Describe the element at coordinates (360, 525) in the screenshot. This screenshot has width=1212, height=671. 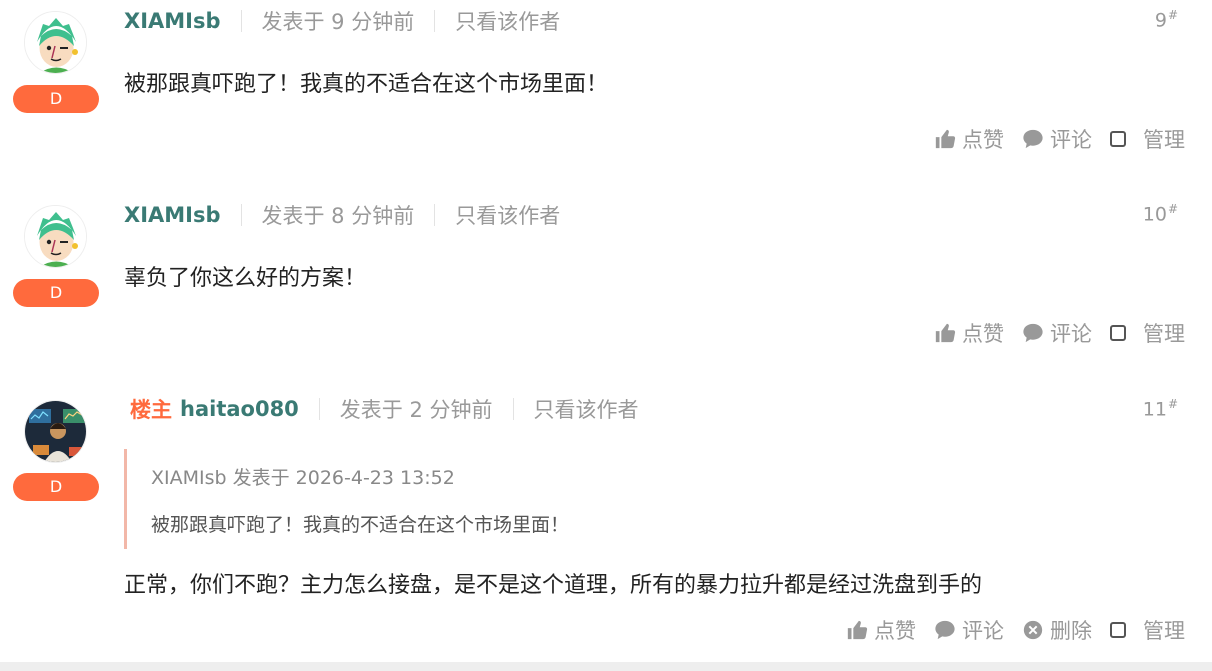
I see `quote-body: 被那跟真吓跑了！我真的不适合在这个市场里面！` at that location.